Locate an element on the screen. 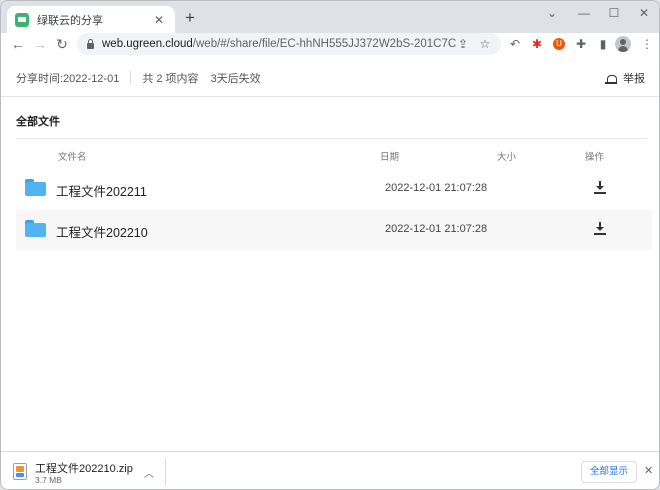 The height and width of the screenshot is (490, 660). maximize-button: ☐ is located at coordinates (614, 13).